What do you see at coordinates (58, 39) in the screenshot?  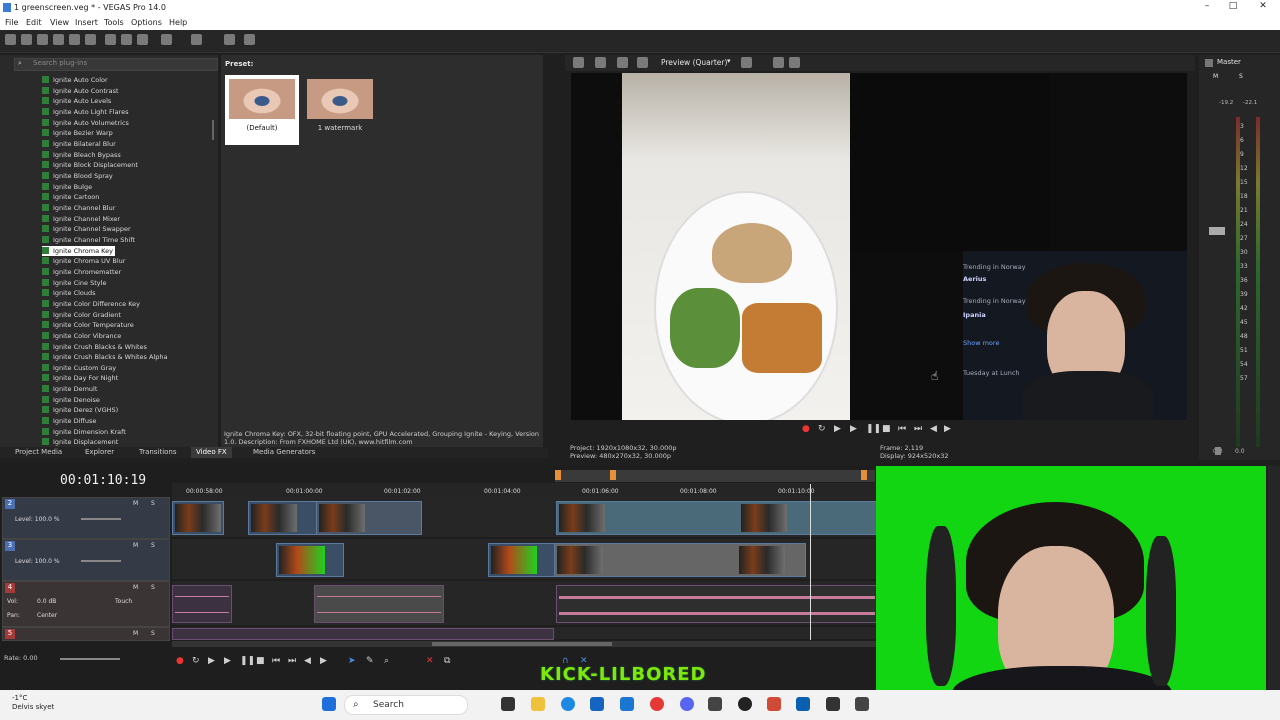 I see `save-as-icon` at bounding box center [58, 39].